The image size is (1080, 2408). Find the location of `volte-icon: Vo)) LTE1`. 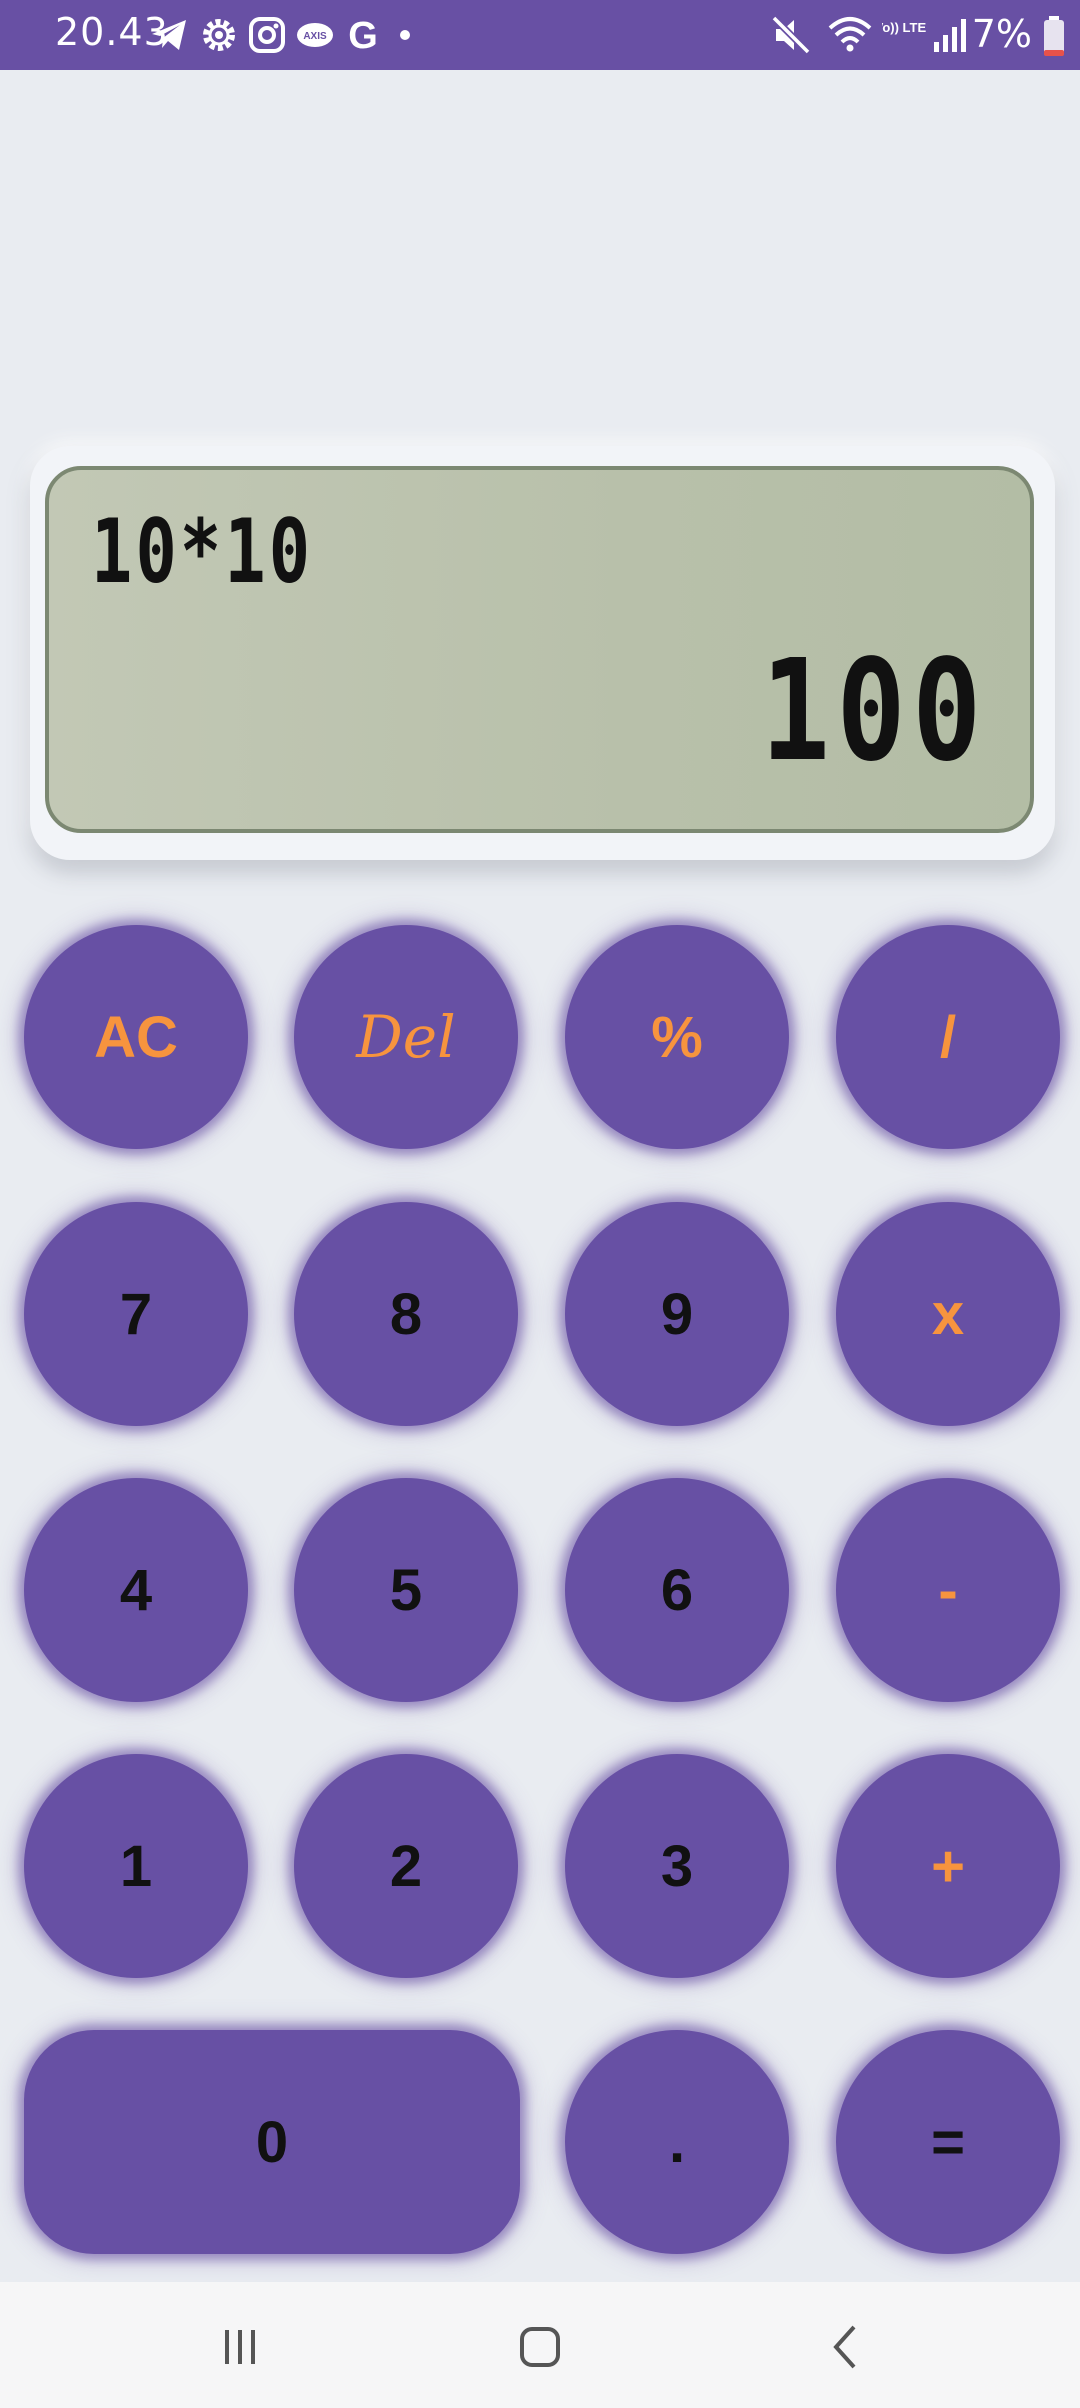

volte-icon: Vo)) LTE1 is located at coordinates (904, 27).